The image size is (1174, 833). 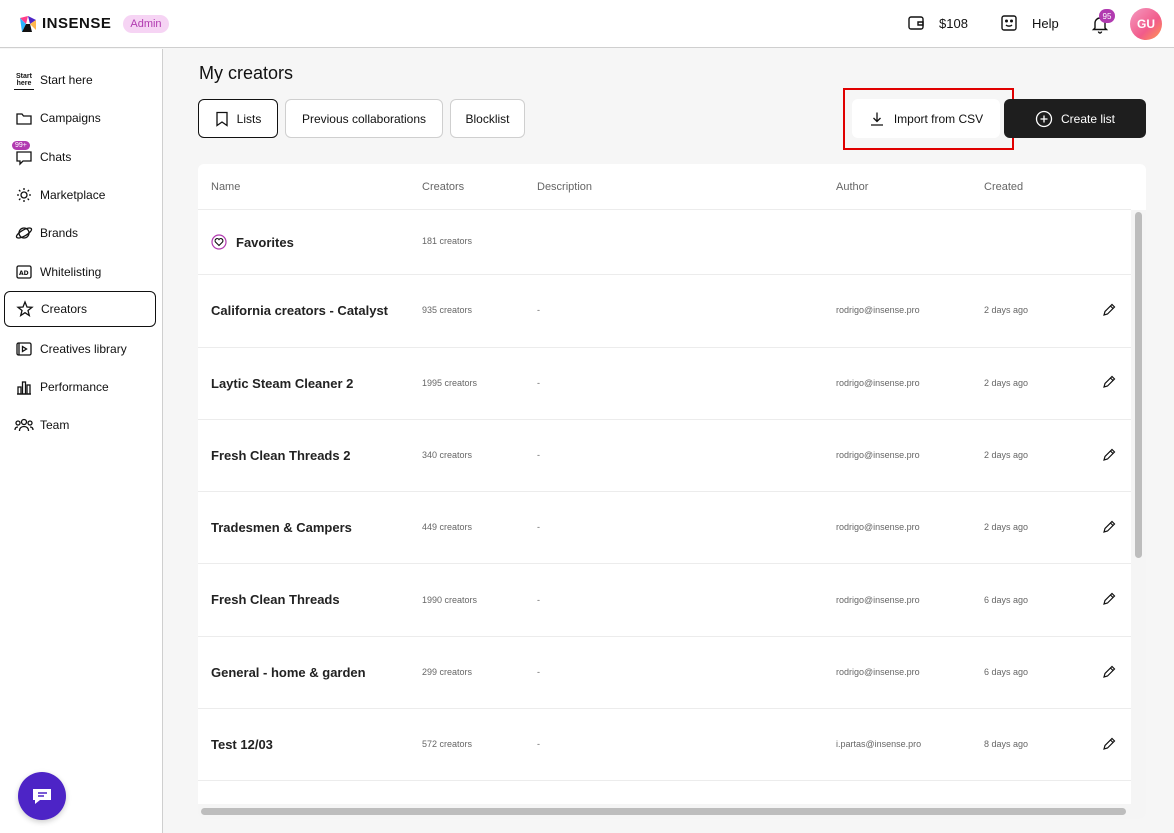 I want to click on sidebar-item-label: Chats, so click(x=56, y=157).